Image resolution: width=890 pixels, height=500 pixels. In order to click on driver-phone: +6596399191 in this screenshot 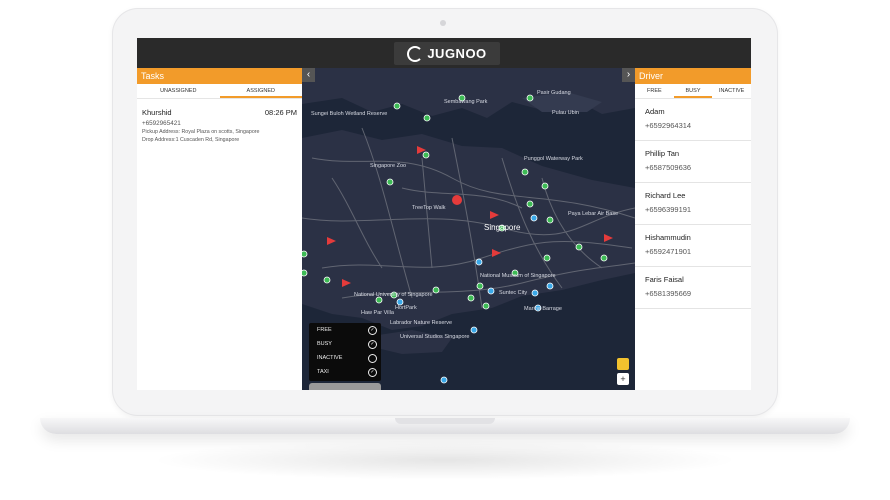, I will do `click(668, 209)`.